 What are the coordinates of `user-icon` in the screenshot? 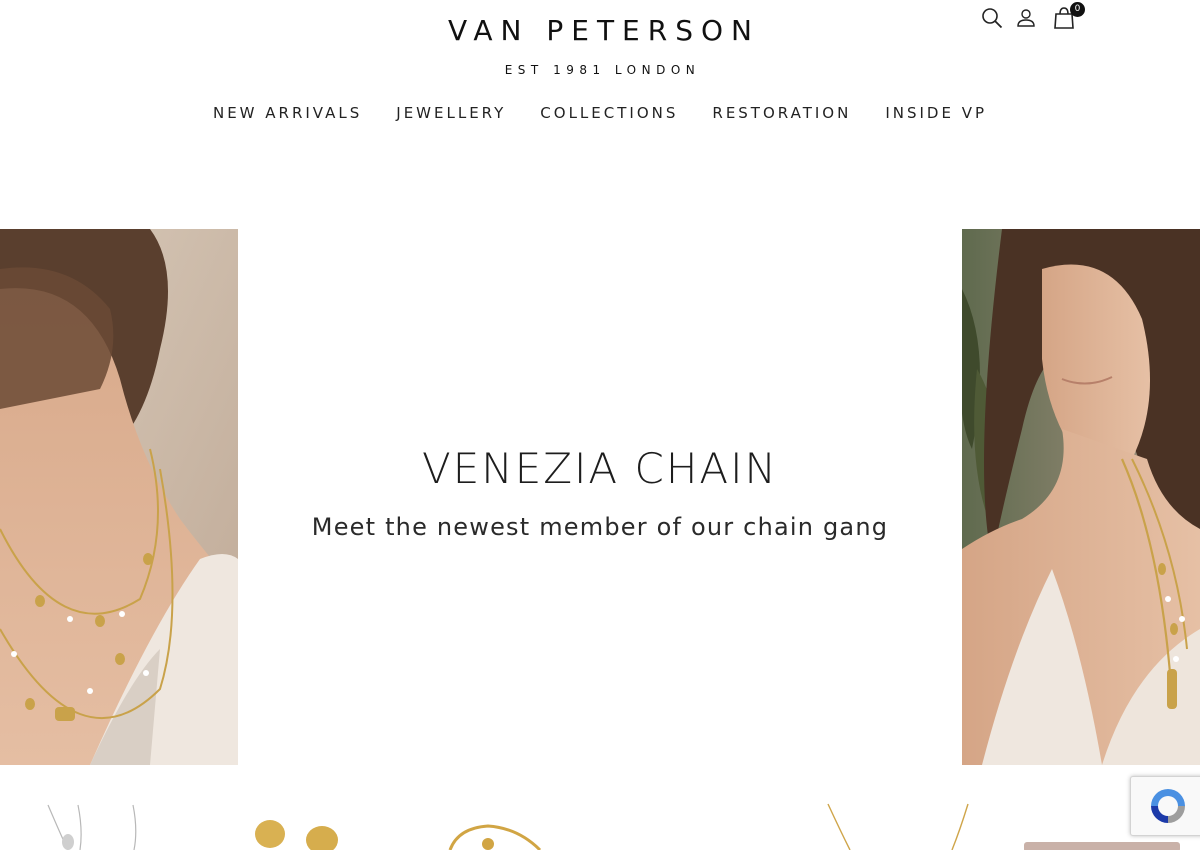 It's located at (1026, 18).